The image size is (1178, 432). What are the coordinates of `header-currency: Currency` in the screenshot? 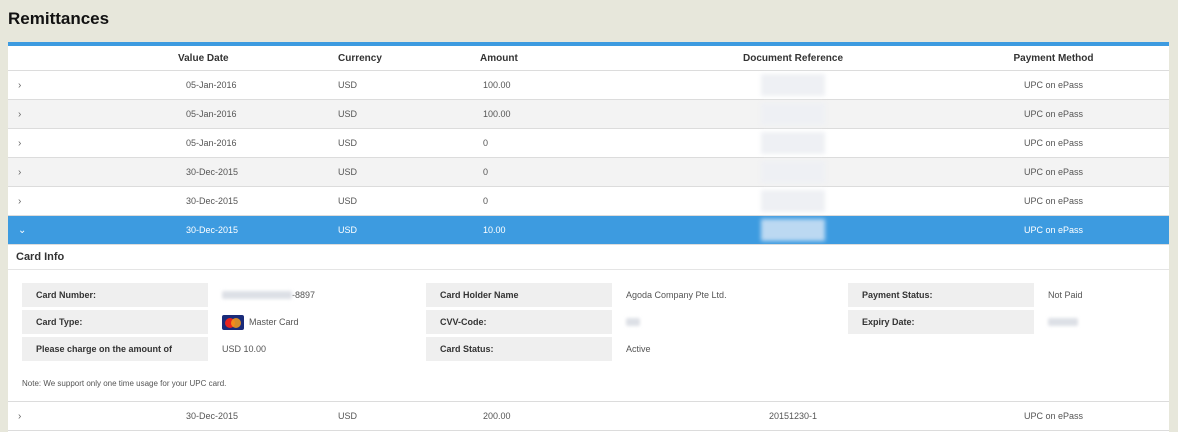 It's located at (398, 58).